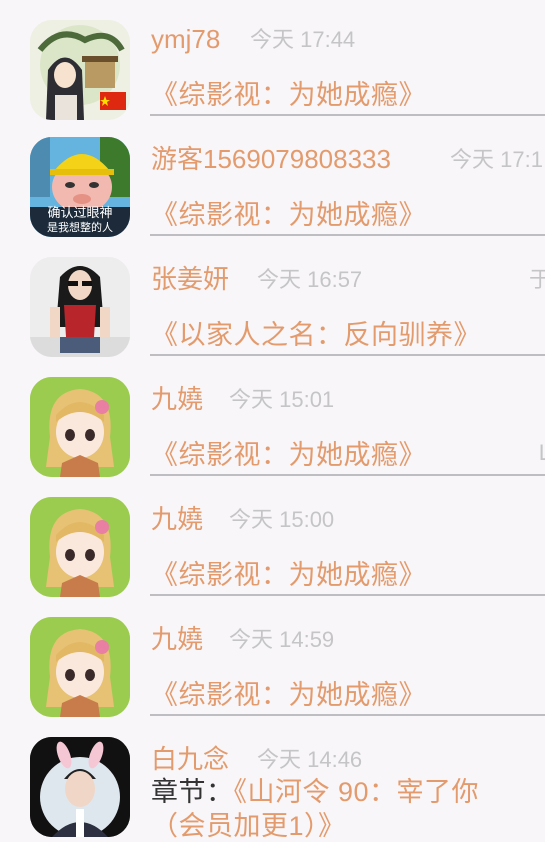 Image resolution: width=545 pixels, height=842 pixels. Describe the element at coordinates (190, 759) in the screenshot. I see `sender-name: 白九念` at that location.